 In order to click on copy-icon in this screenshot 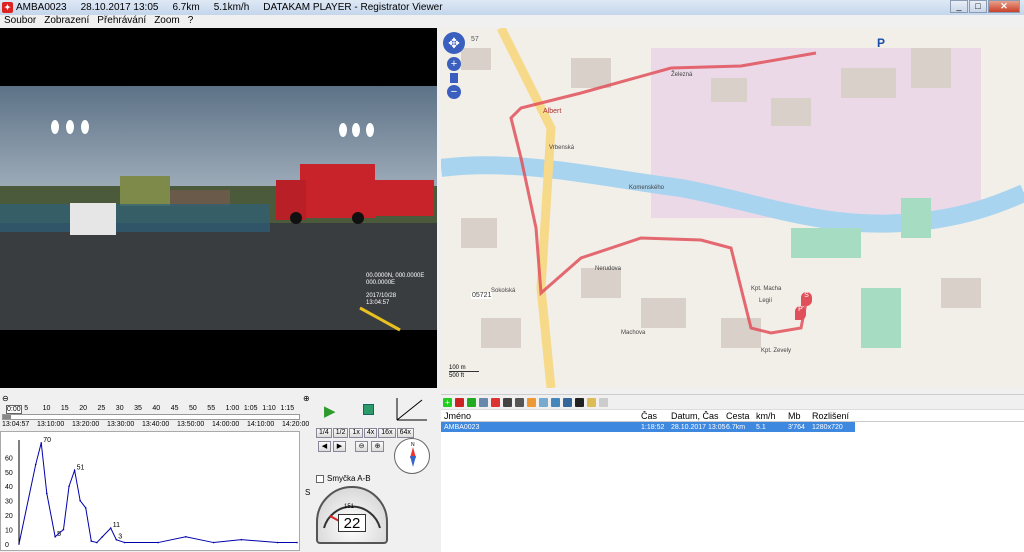, I will do `click(483, 402)`.